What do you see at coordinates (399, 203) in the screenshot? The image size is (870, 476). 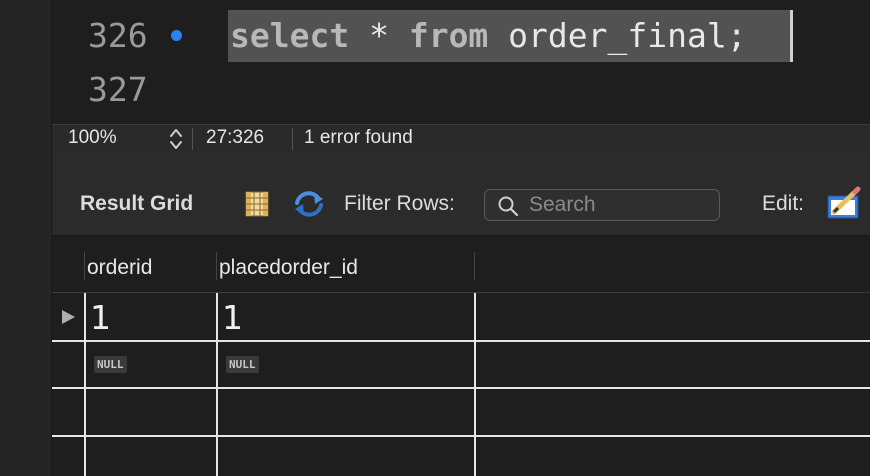 I see `filter-rows-label: Filter Rows:` at bounding box center [399, 203].